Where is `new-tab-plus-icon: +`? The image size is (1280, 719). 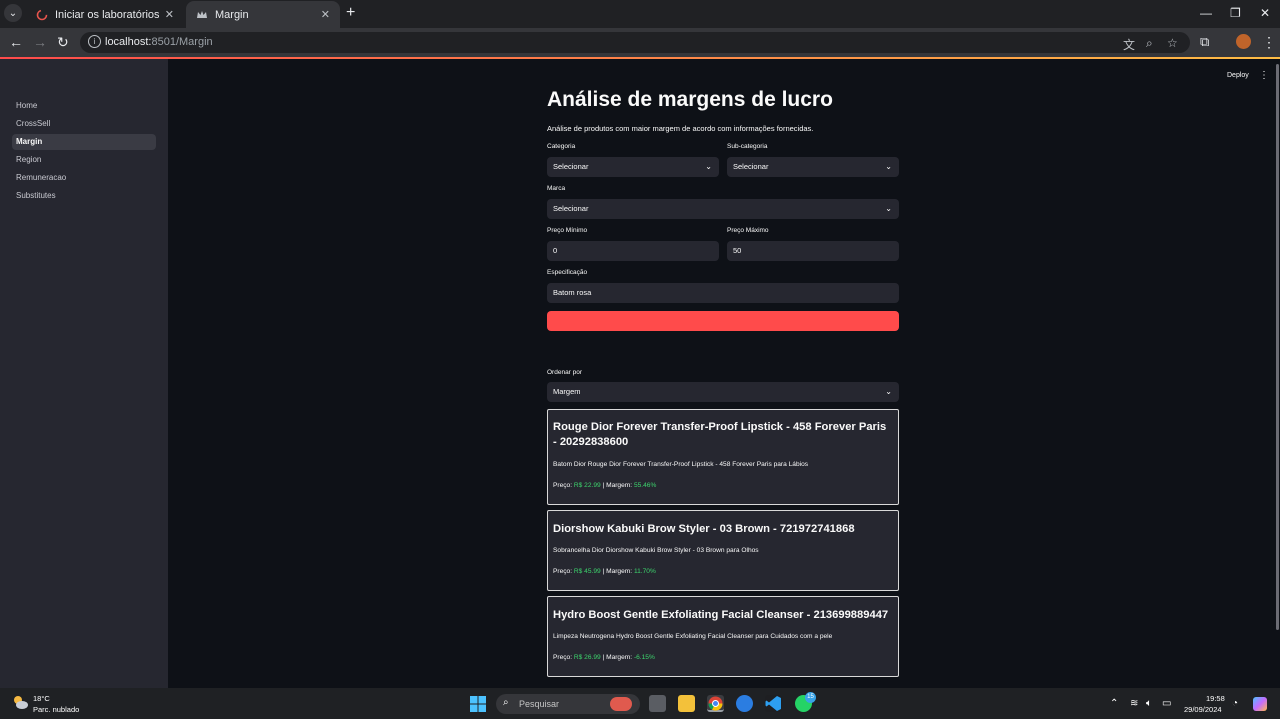
new-tab-plus-icon: + is located at coordinates (350, 13).